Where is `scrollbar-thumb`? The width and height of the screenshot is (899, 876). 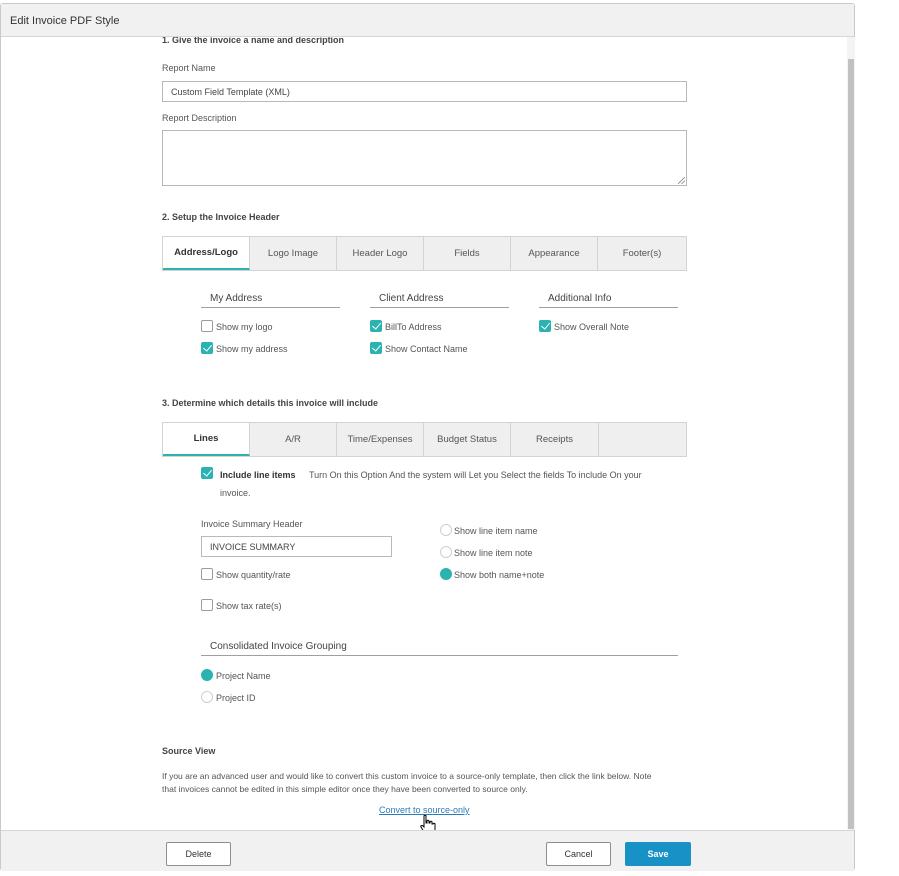
scrollbar-thumb is located at coordinates (851, 444).